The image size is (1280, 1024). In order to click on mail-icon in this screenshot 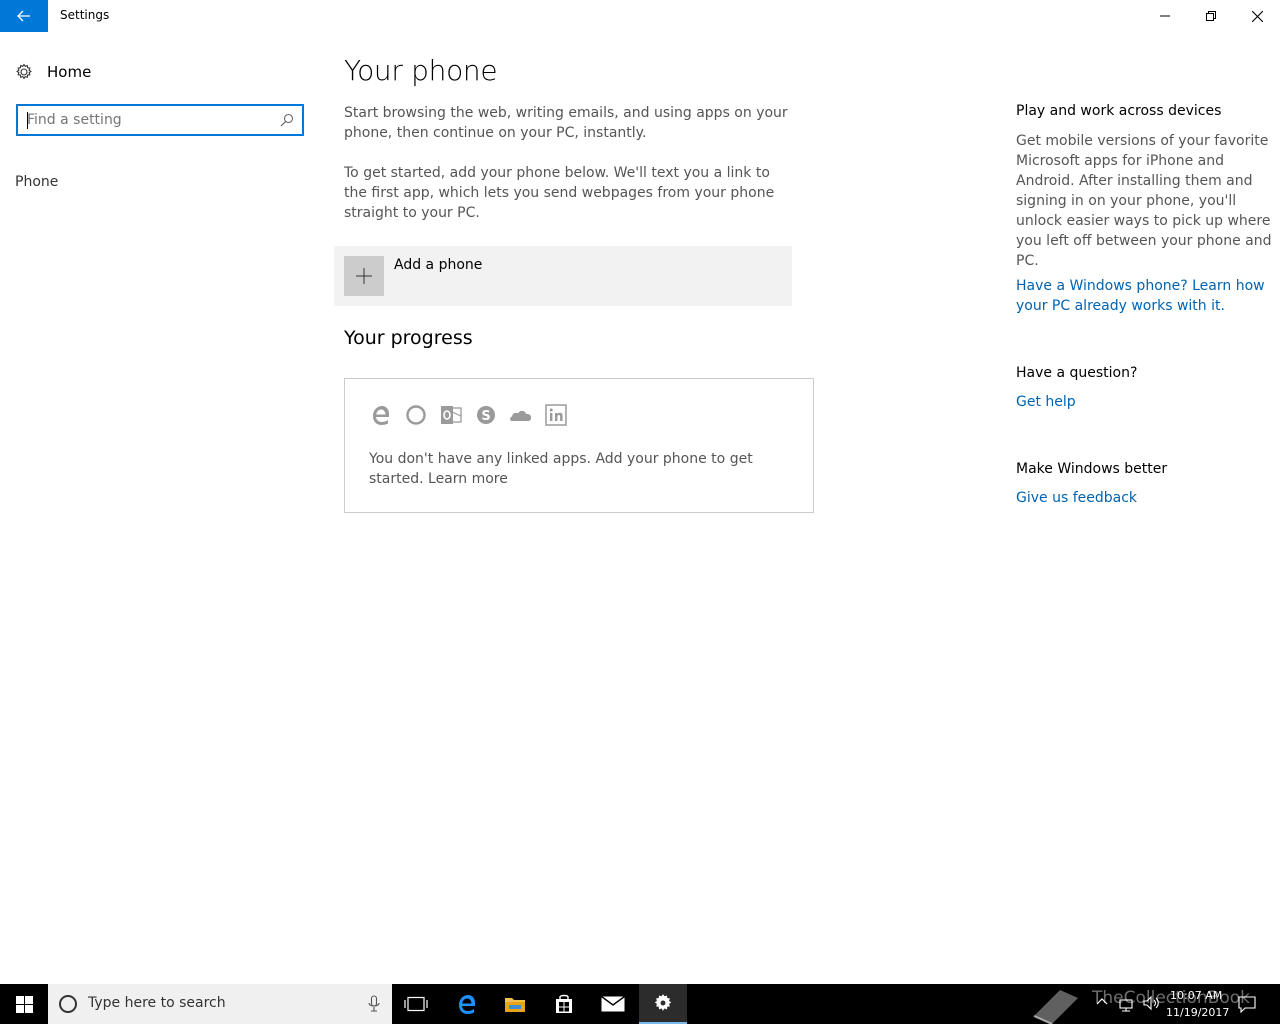, I will do `click(613, 1004)`.